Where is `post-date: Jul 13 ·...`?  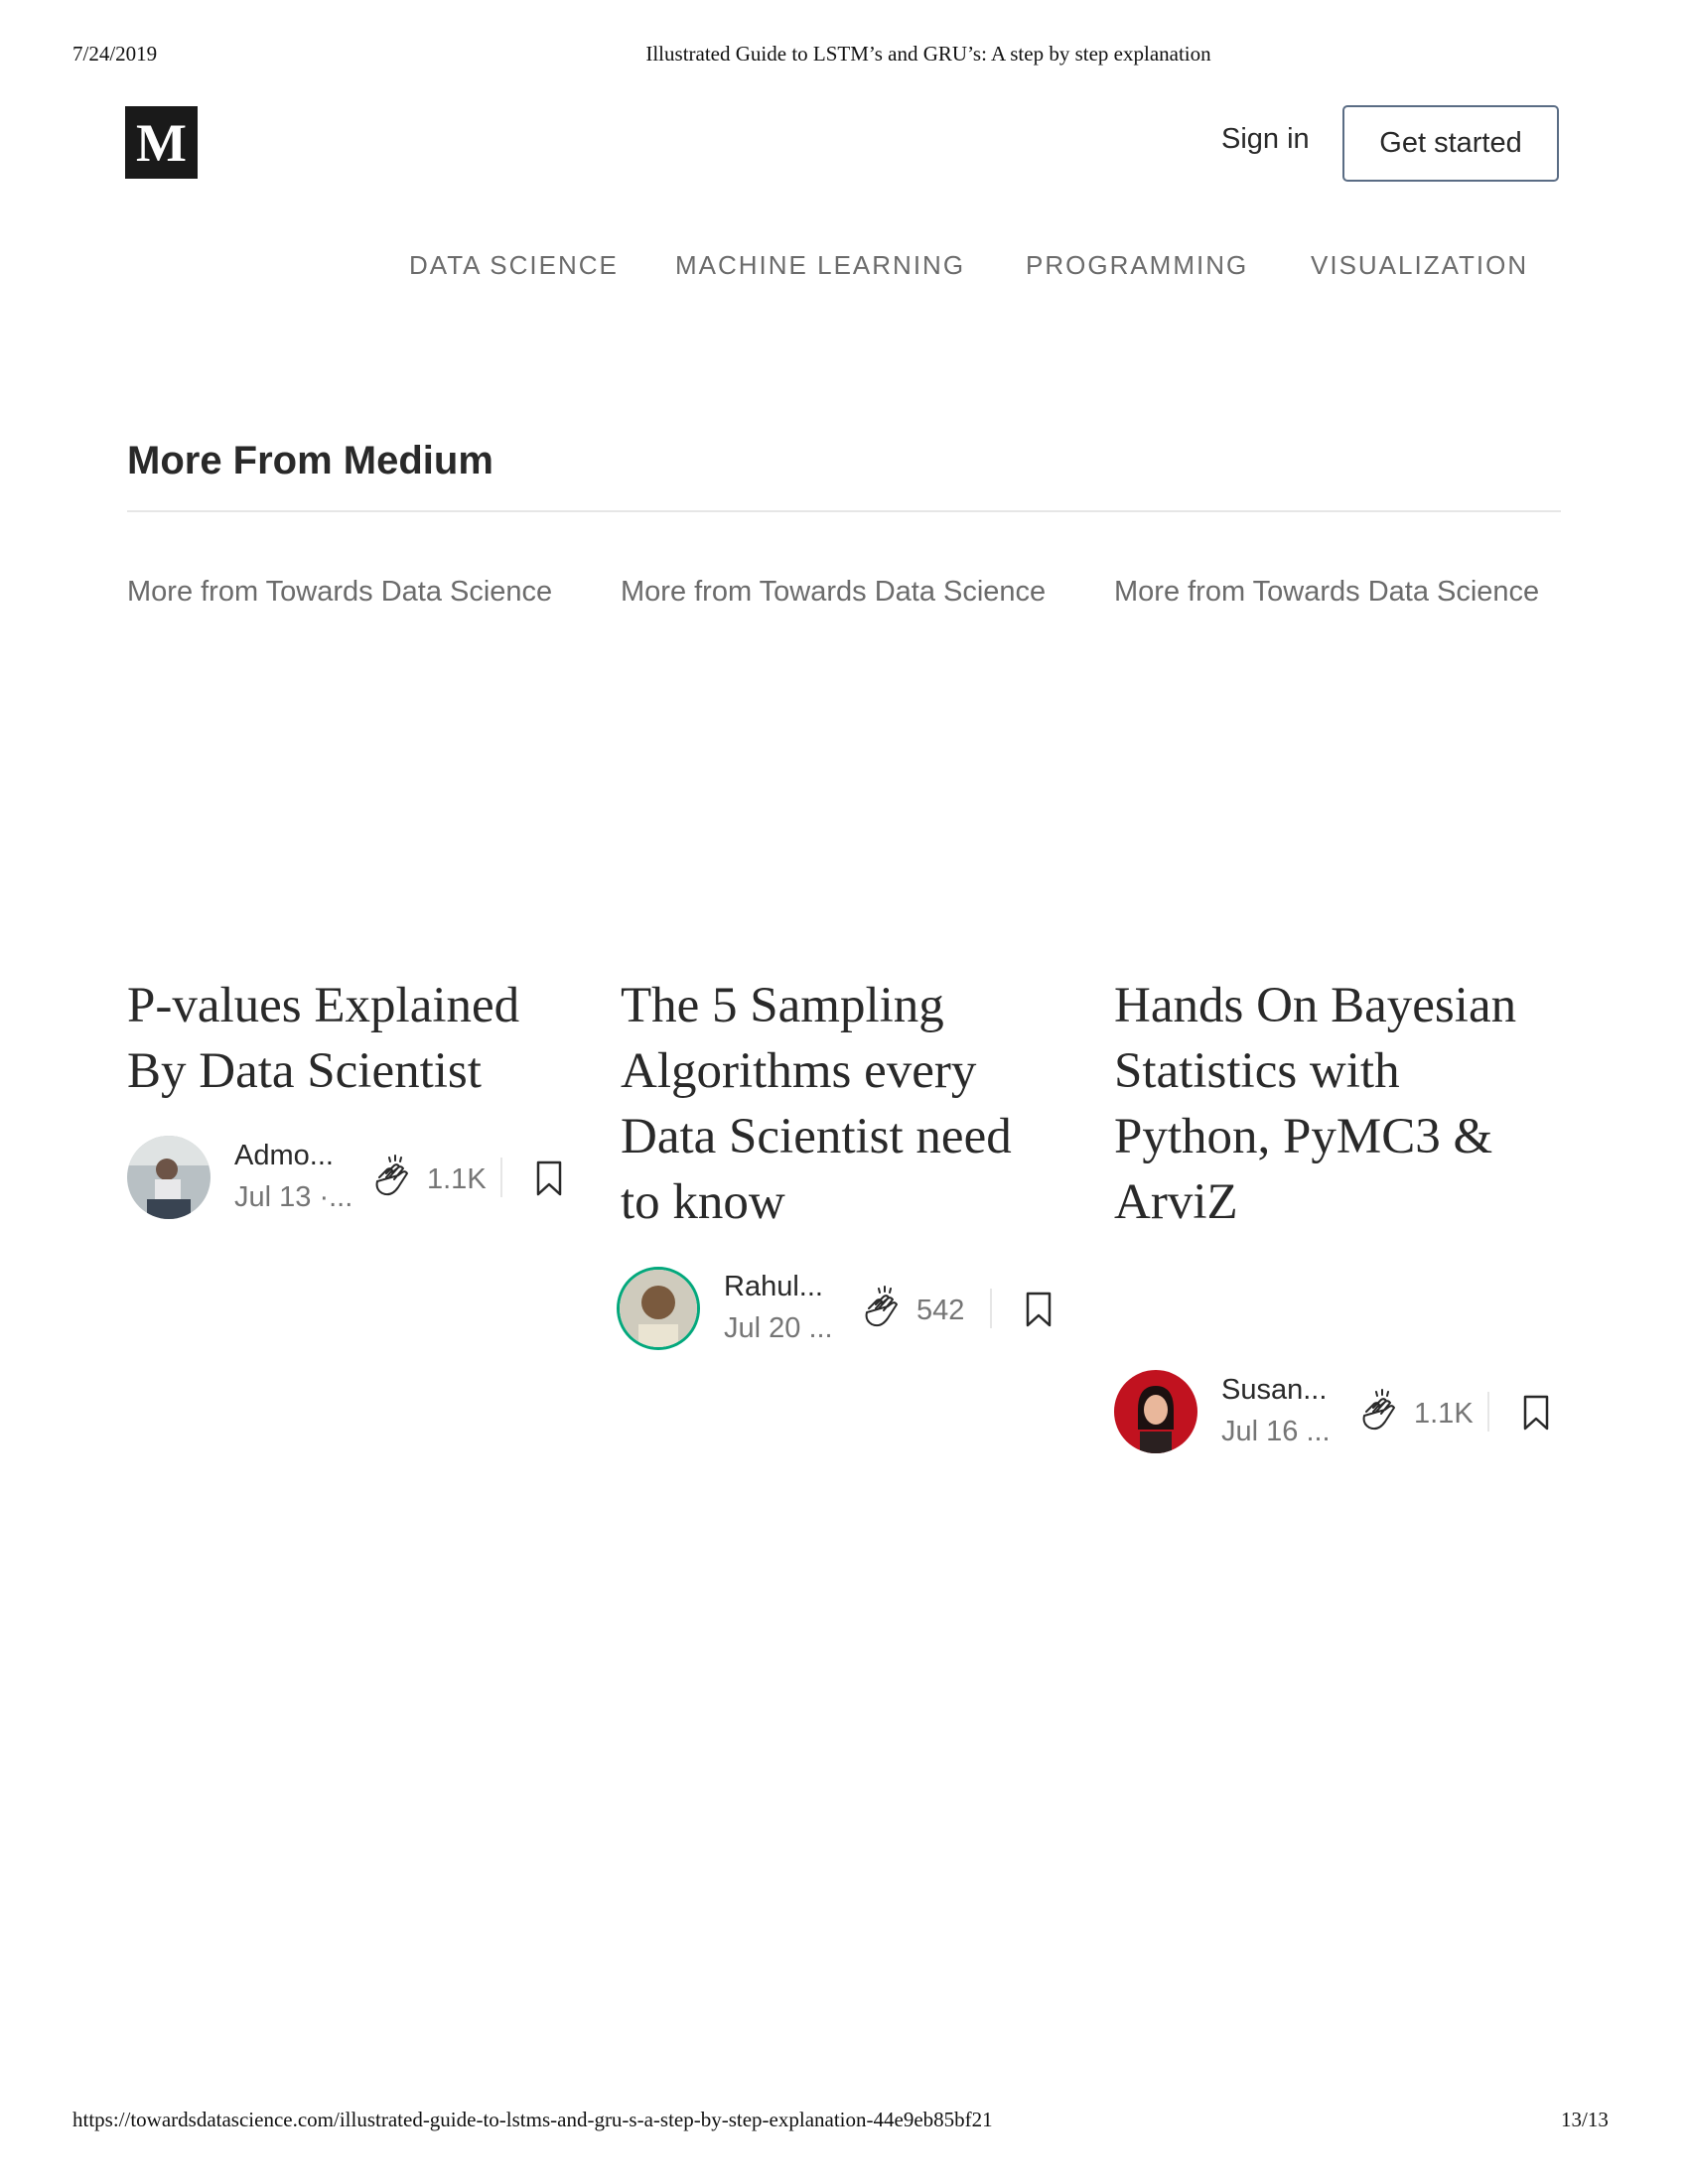
post-date: Jul 13 ·... is located at coordinates (293, 1197).